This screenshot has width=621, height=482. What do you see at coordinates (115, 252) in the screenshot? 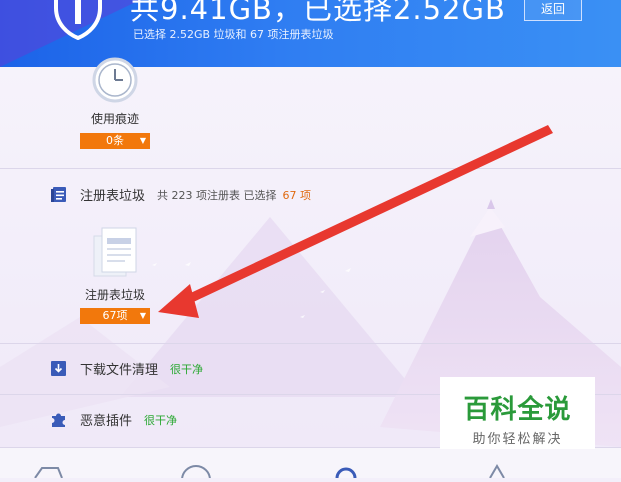
I see `document-icon` at bounding box center [115, 252].